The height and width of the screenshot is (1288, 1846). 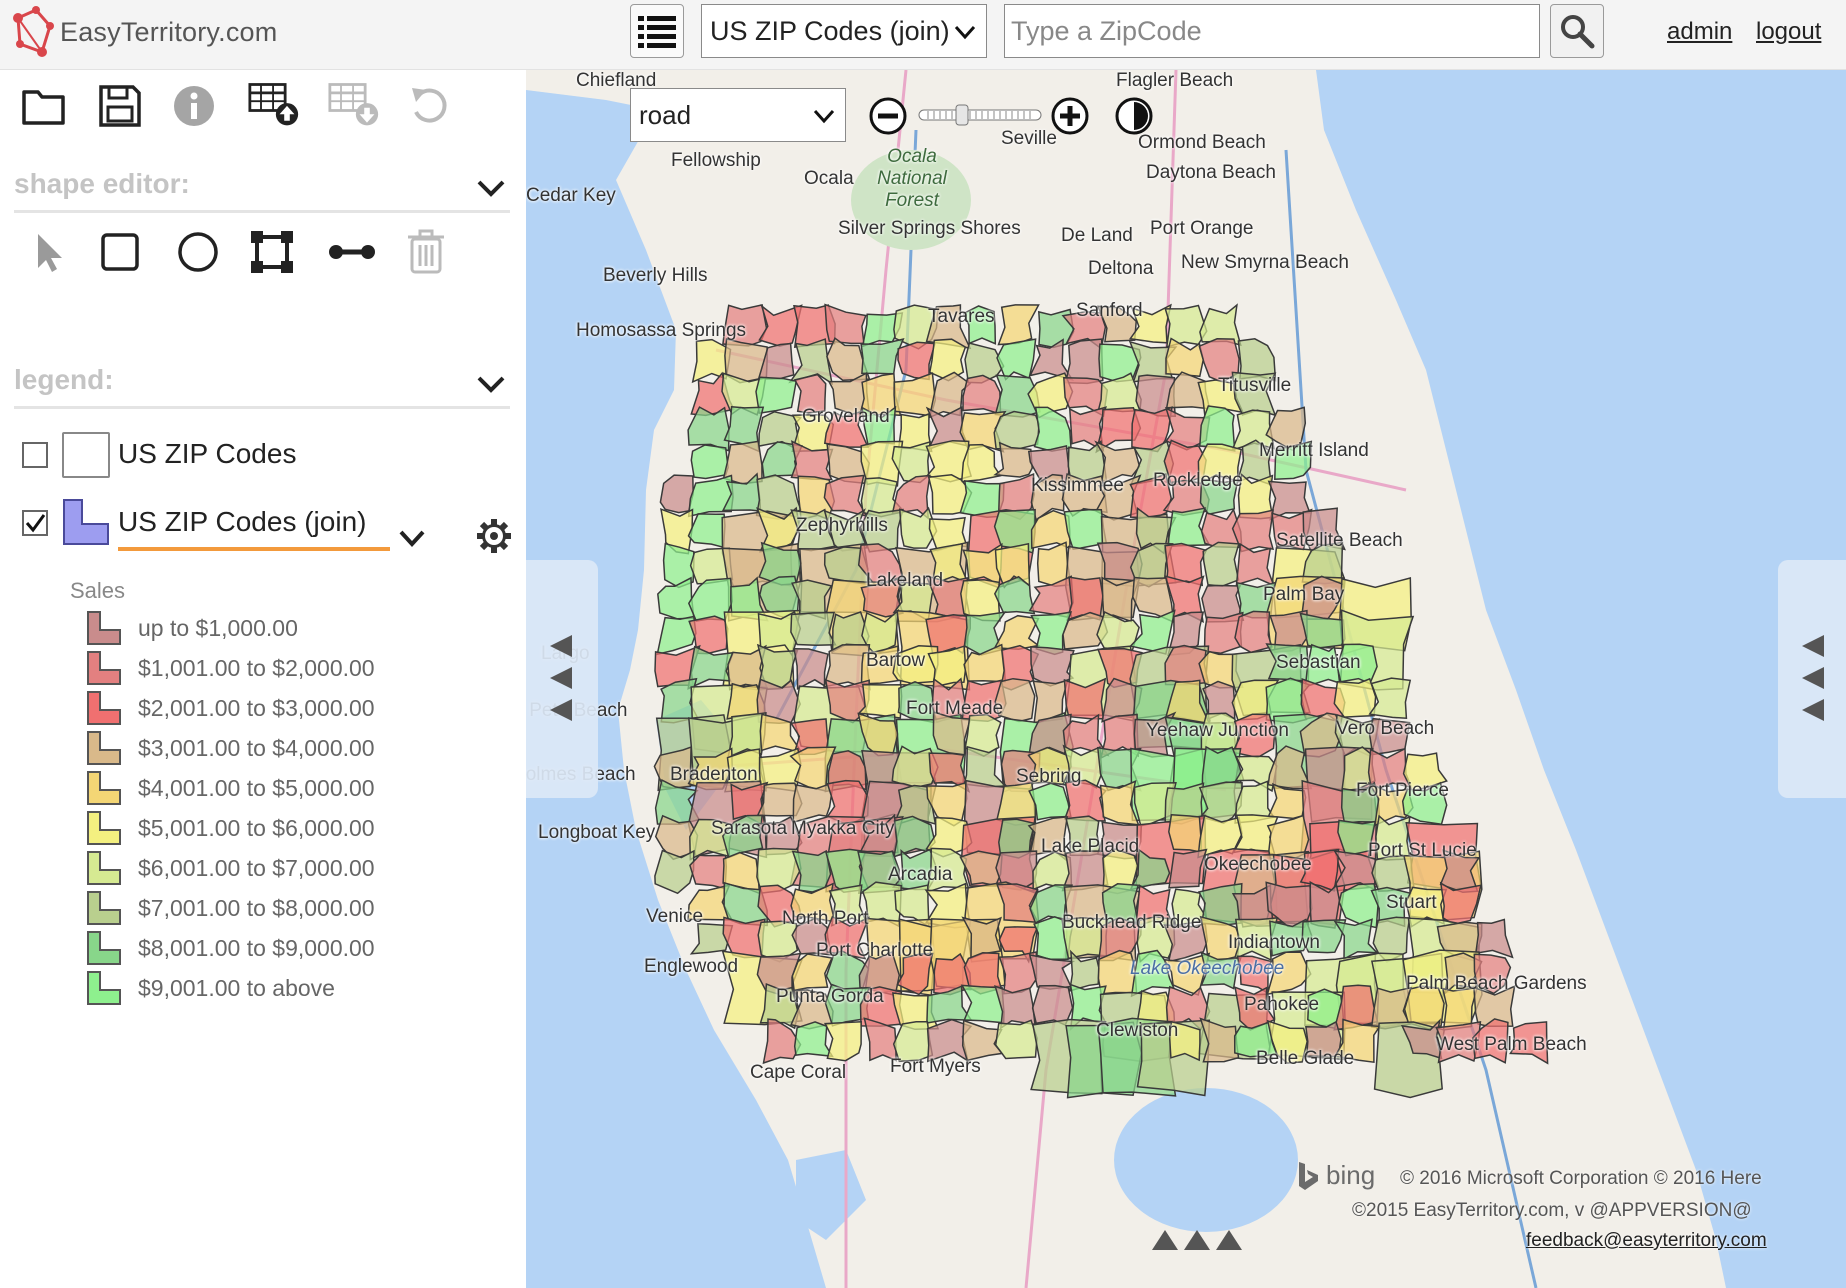 What do you see at coordinates (1255, 385) in the screenshot?
I see `place-label: Titusville` at bounding box center [1255, 385].